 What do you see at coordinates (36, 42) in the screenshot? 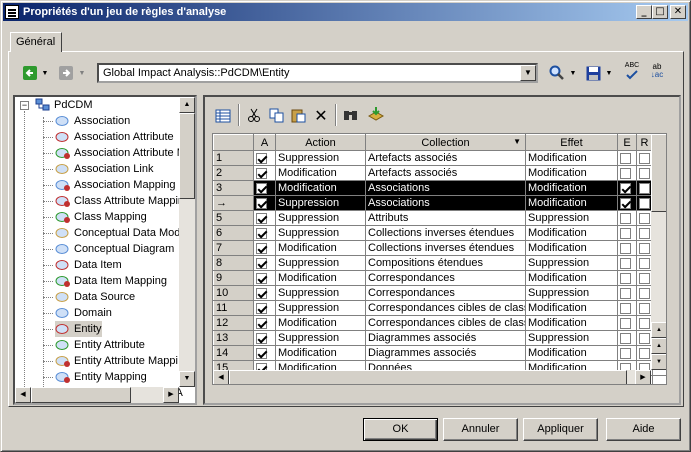
I see `tab-general: Général` at bounding box center [36, 42].